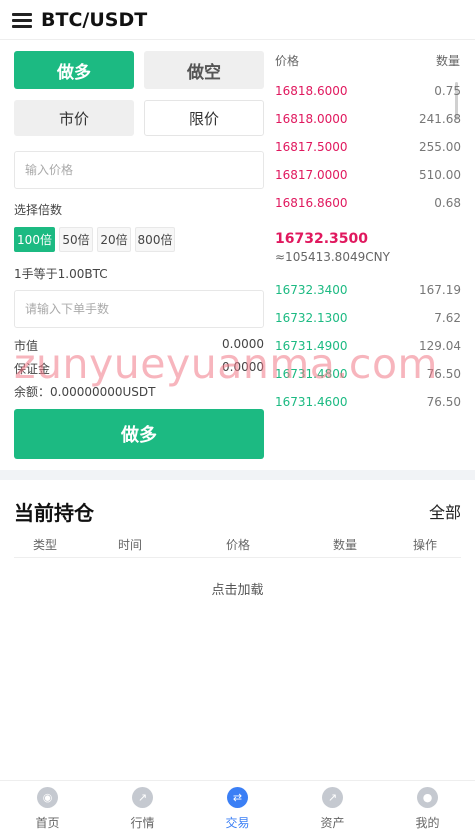 This screenshot has width=475, height=832. What do you see at coordinates (130, 545) in the screenshot?
I see `column-header-time: 时间` at bounding box center [130, 545].